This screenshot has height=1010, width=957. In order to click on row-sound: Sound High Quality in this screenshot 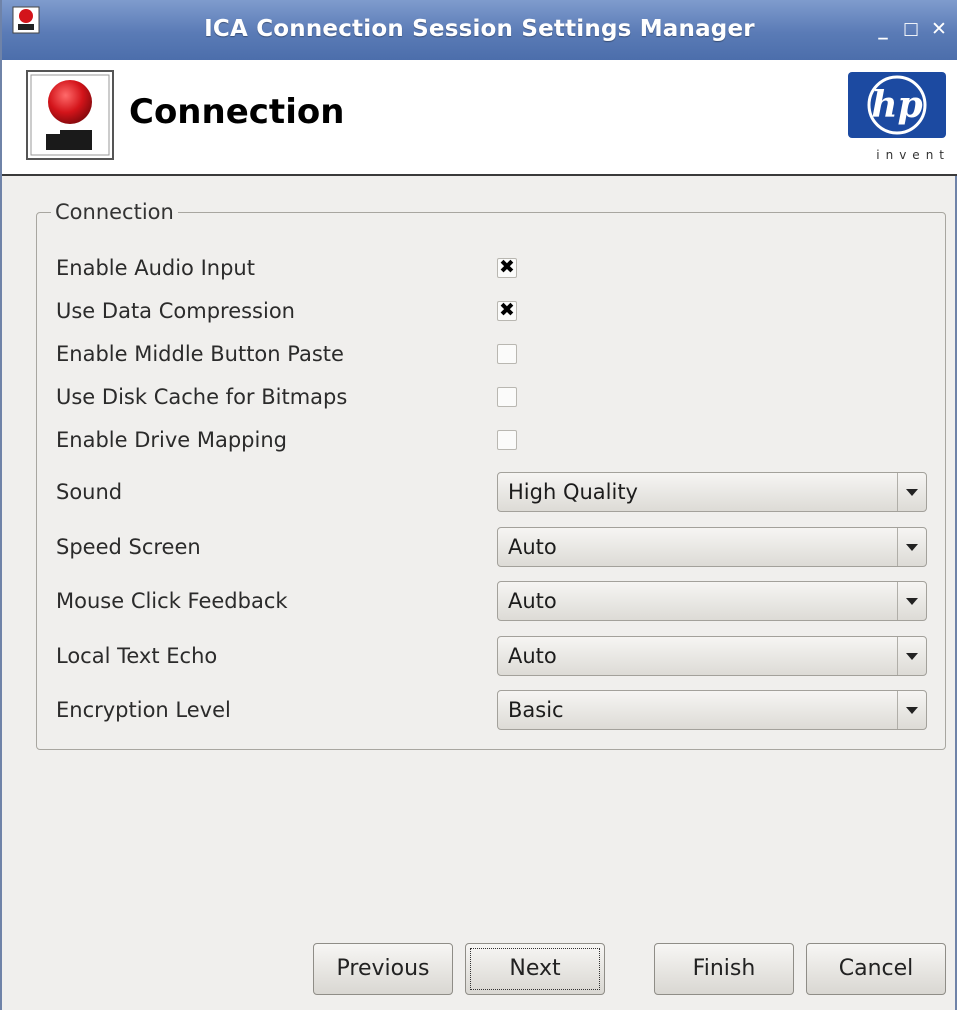, I will do `click(491, 492)`.